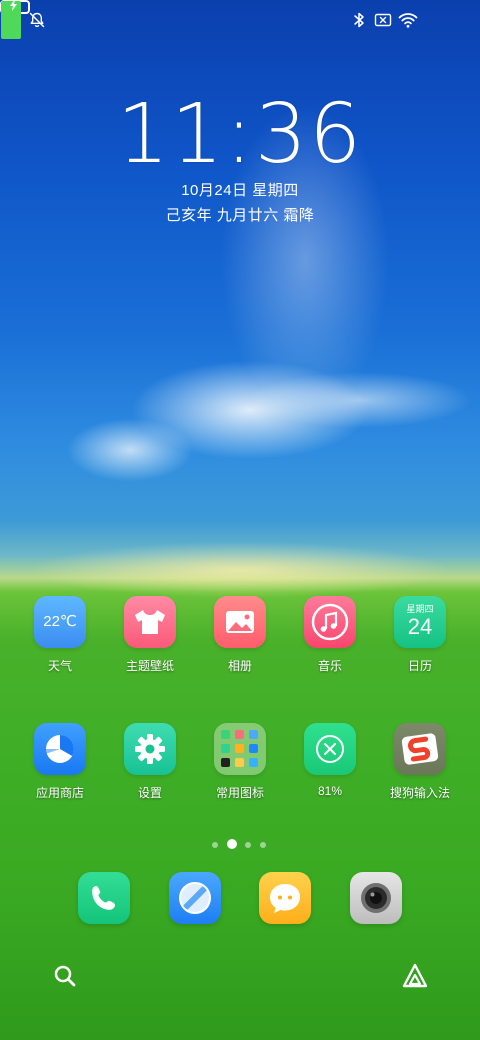  I want to click on app-label: 相册, so click(239, 666).